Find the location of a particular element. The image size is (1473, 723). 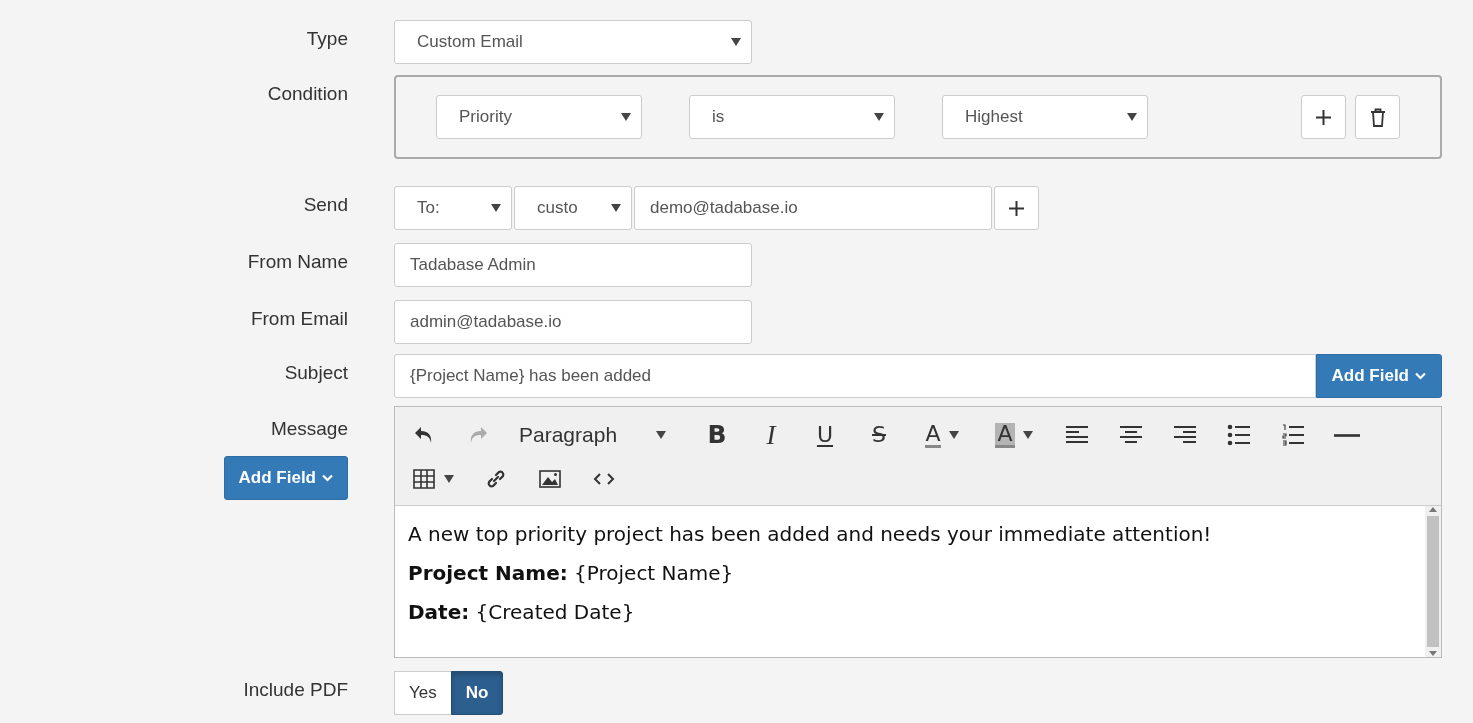

table-icon is located at coordinates (424, 479).